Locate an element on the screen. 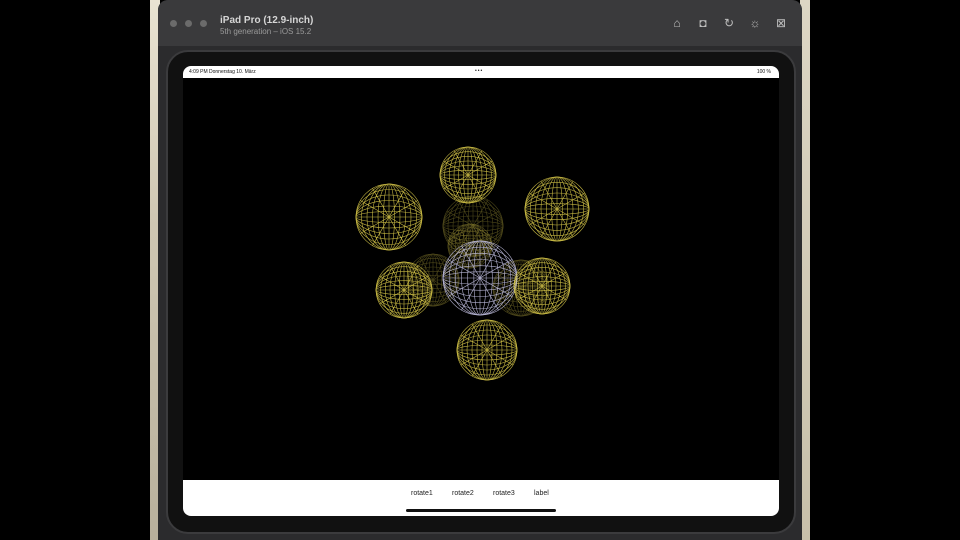  rotate1-button: rotate1 is located at coordinates (422, 493).